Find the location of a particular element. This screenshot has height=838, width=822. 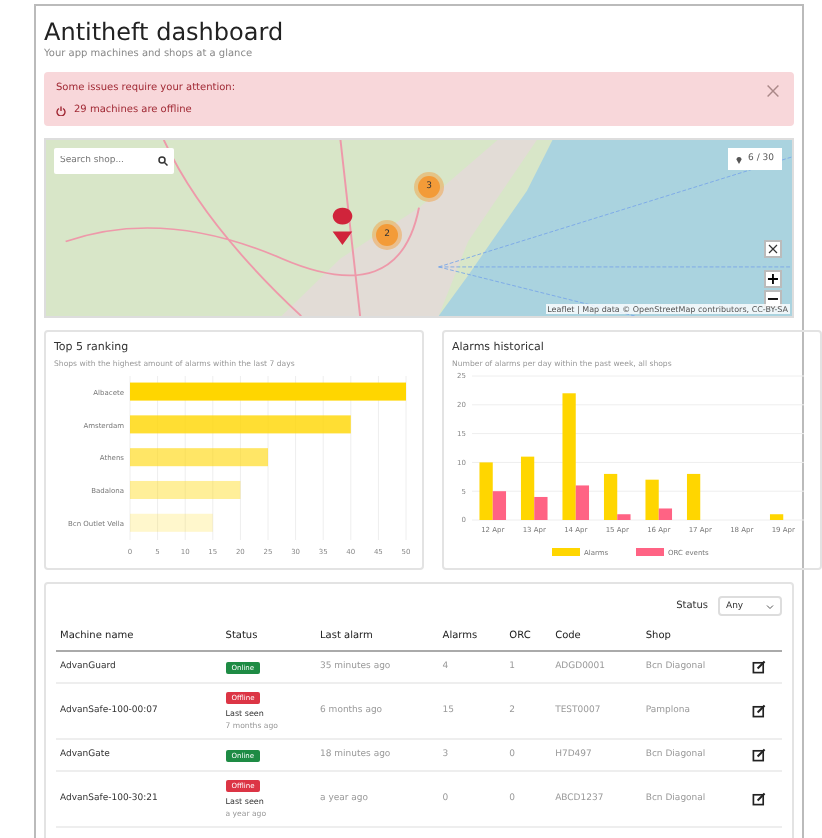

zoom-in-button: + is located at coordinates (773, 279).